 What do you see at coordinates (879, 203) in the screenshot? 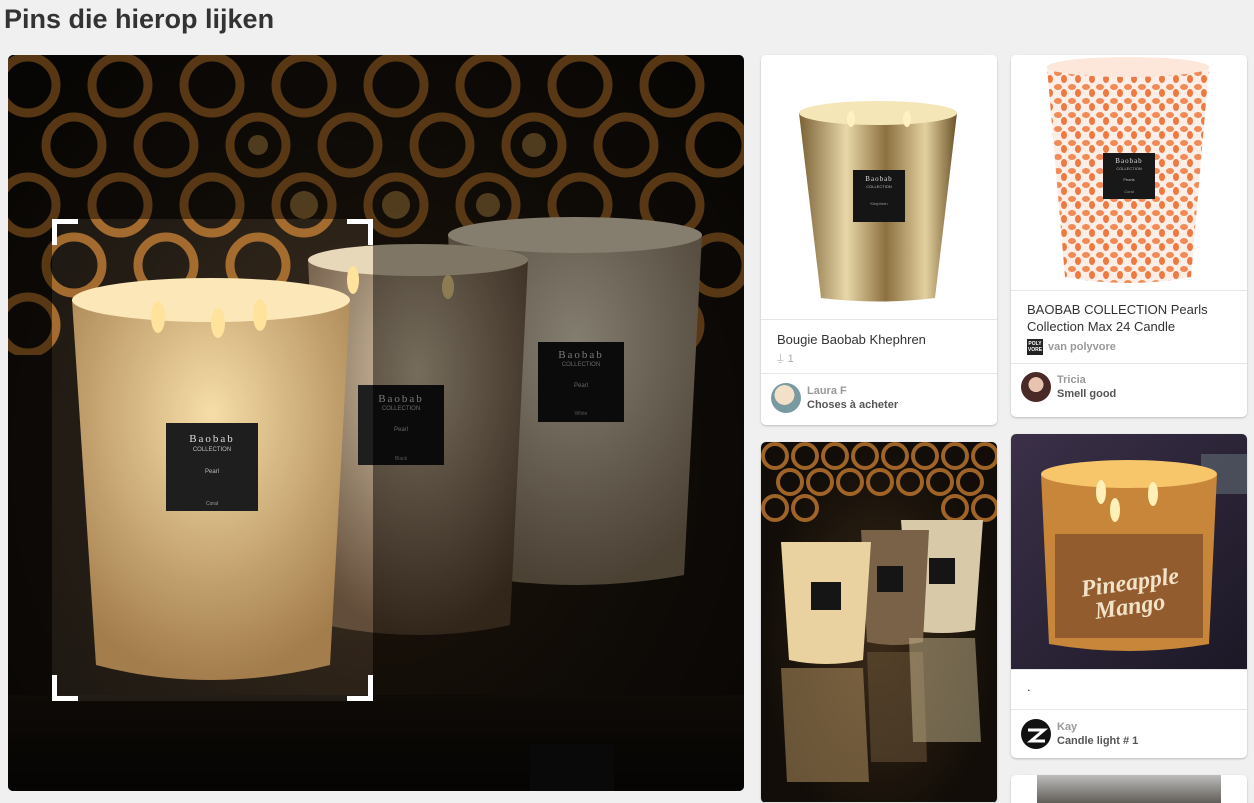
I see `khephren-label-variant: Khephren` at bounding box center [879, 203].